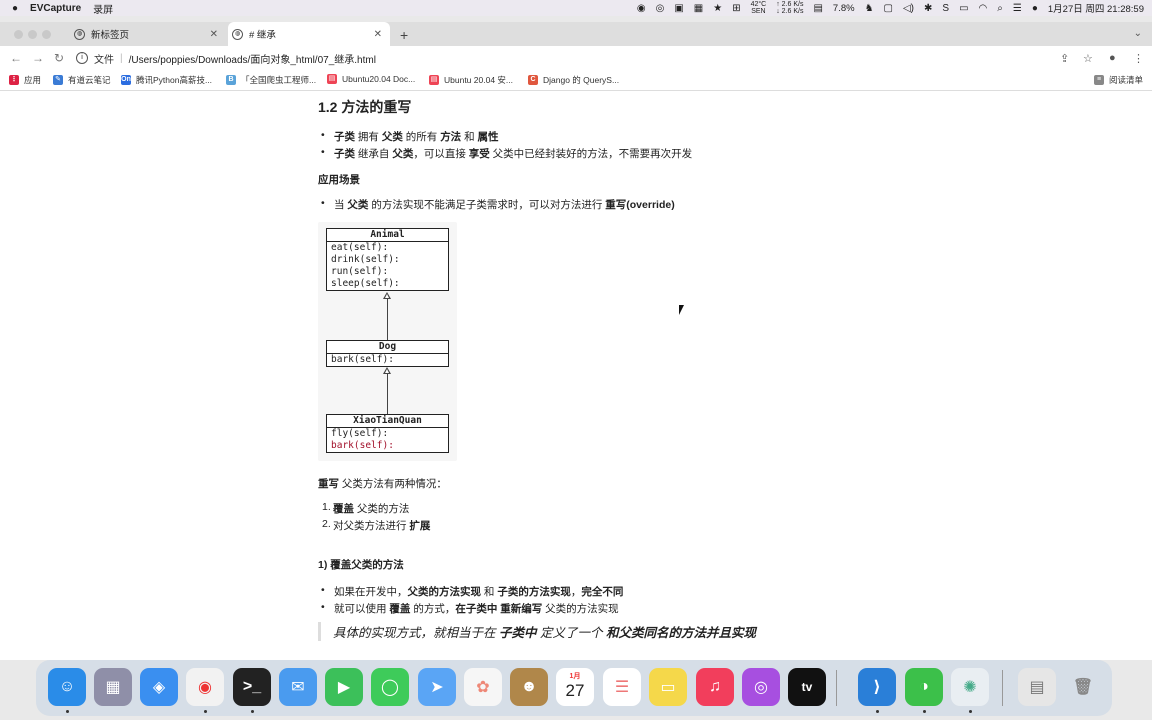 This screenshot has width=1152, height=720. Describe the element at coordinates (575, 687) in the screenshot. I see `calendar-icon: 1月 27` at that location.